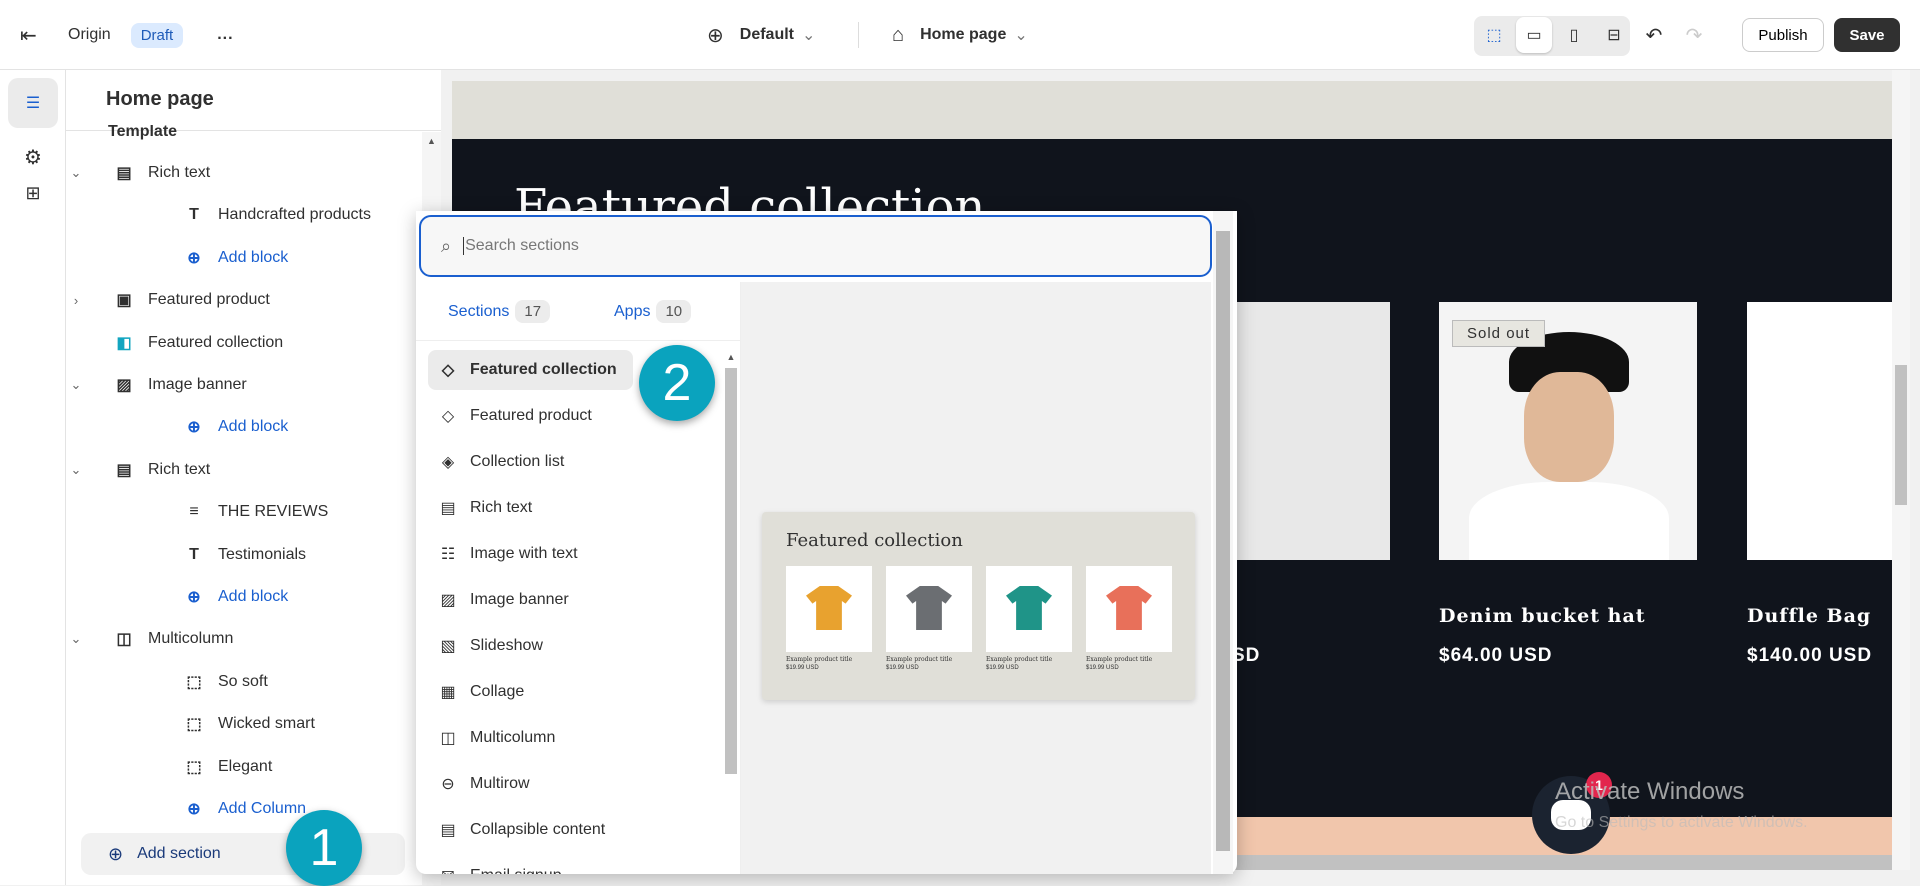 This screenshot has height=886, width=1920. What do you see at coordinates (1694, 35) in the screenshot?
I see `redo-icon: ↷` at bounding box center [1694, 35].